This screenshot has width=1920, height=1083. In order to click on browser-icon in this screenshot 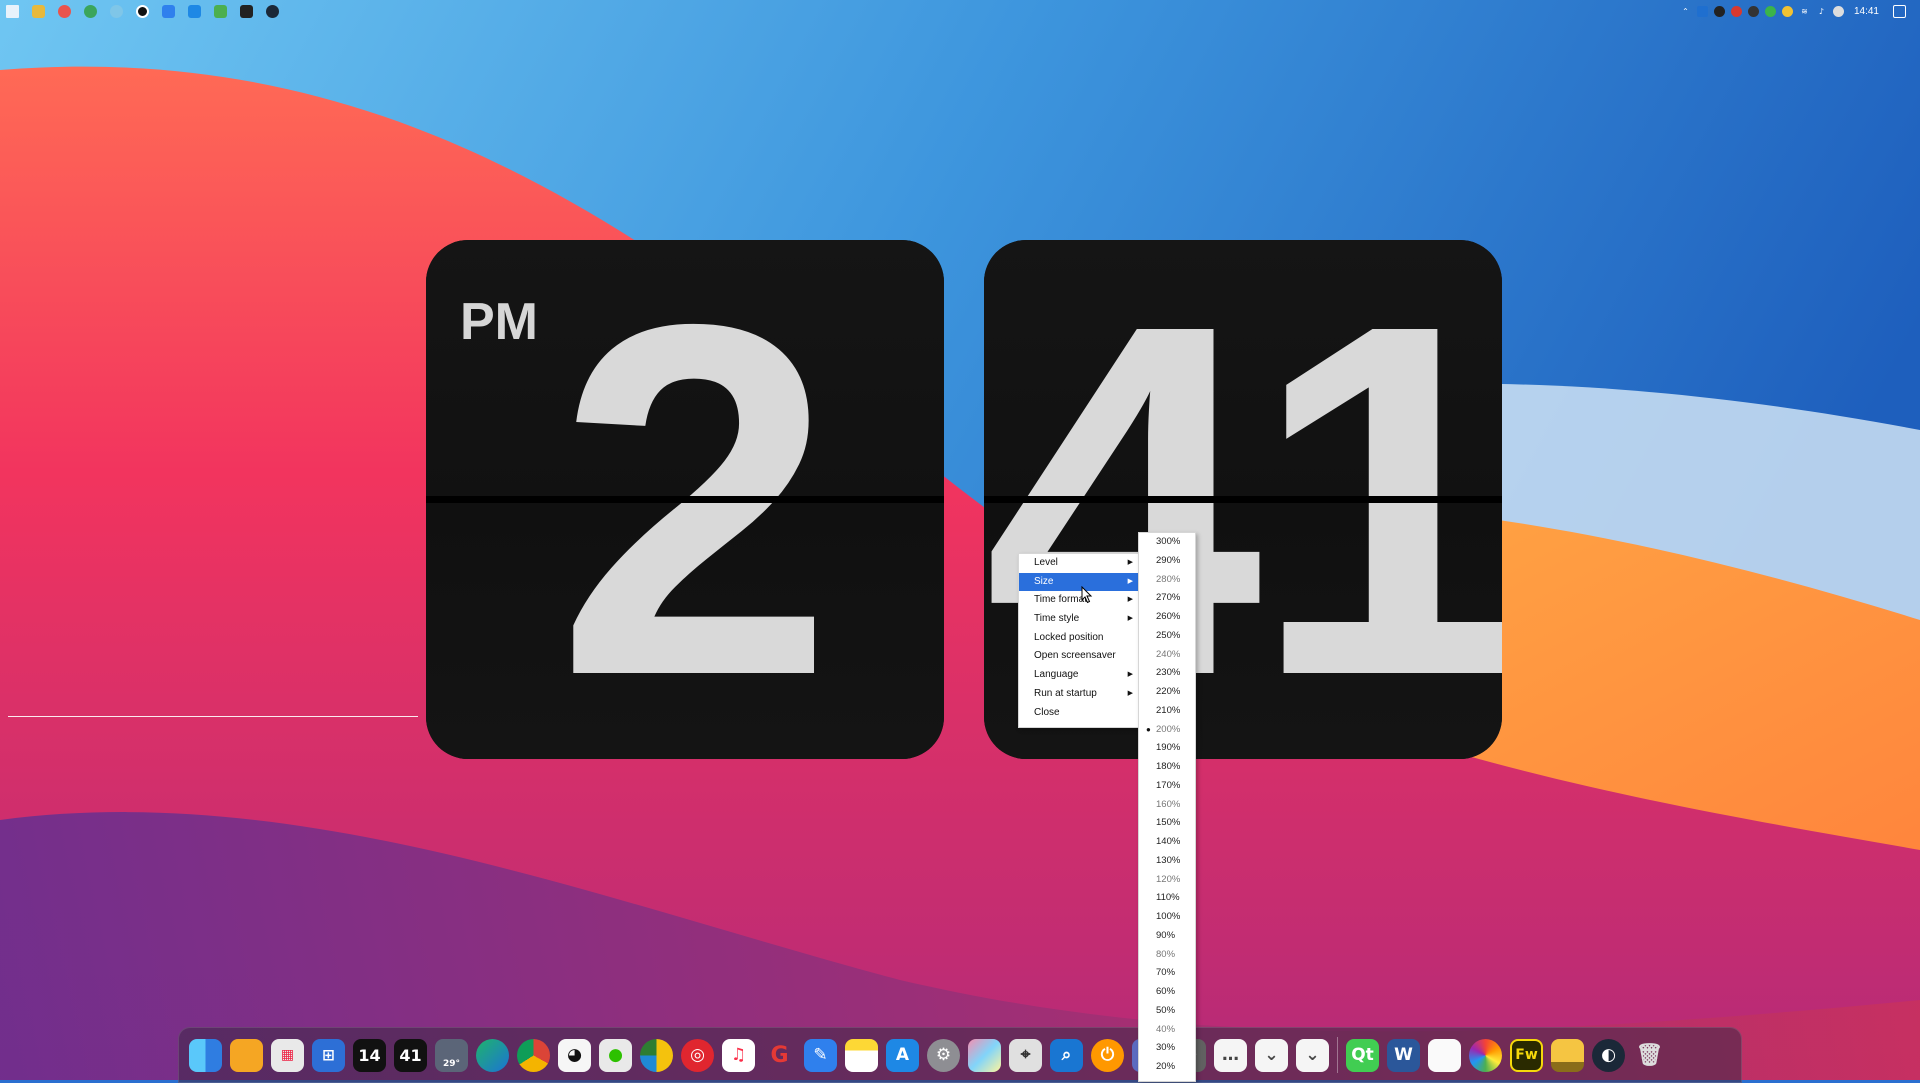, I will do `click(64, 11)`.